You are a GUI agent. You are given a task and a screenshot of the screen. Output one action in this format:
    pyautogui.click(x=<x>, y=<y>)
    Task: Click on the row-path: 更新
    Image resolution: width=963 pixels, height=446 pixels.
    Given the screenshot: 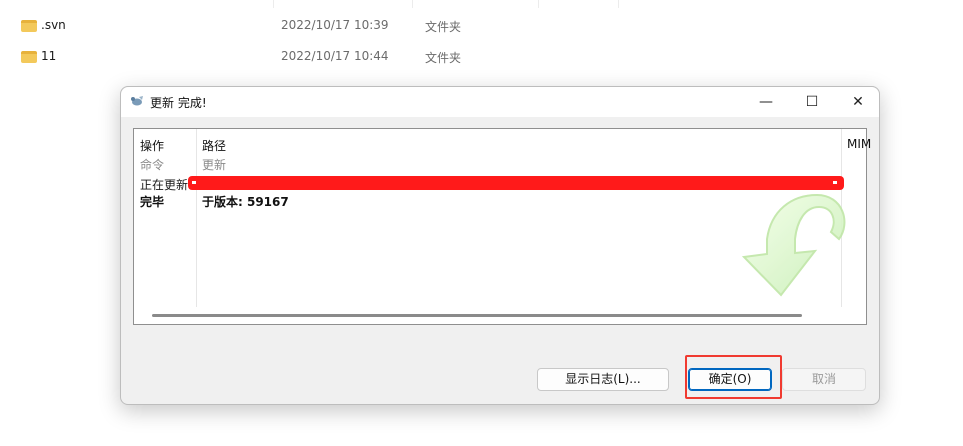 What is the action you would take?
    pyautogui.click(x=214, y=165)
    